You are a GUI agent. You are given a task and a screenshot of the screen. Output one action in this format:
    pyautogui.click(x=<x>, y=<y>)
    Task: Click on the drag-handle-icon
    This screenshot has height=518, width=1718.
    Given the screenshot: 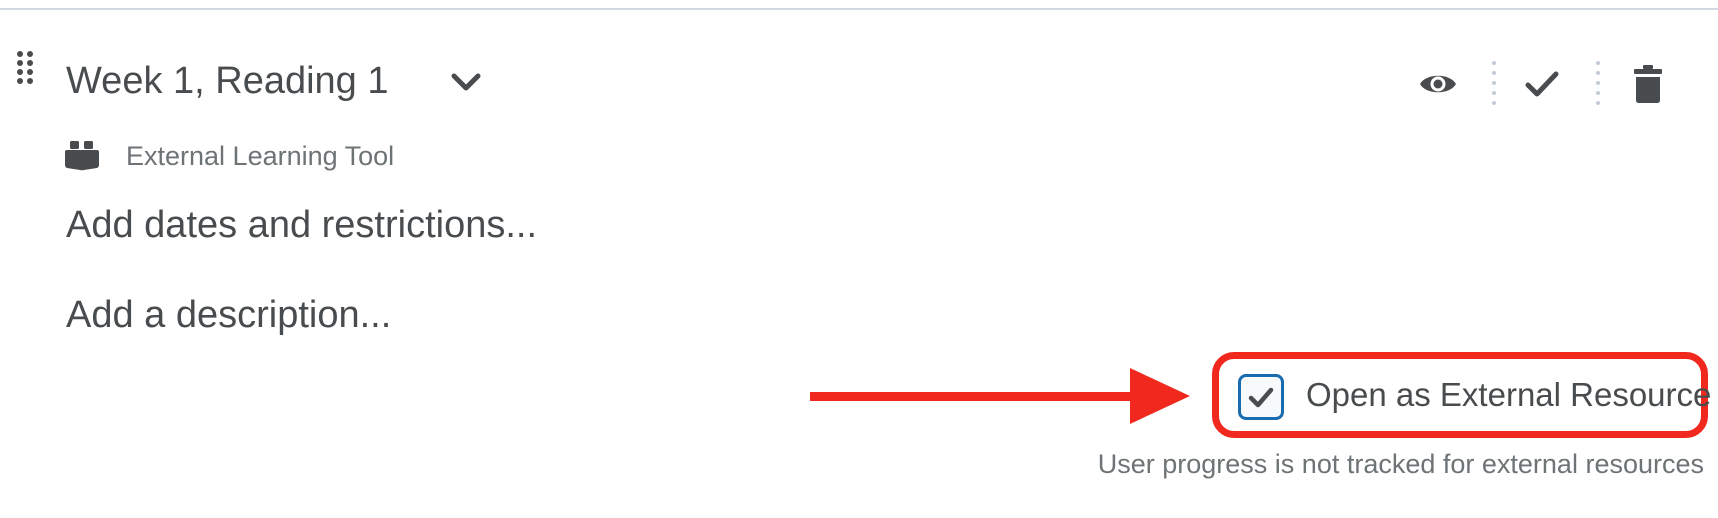 What is the action you would take?
    pyautogui.click(x=25, y=68)
    